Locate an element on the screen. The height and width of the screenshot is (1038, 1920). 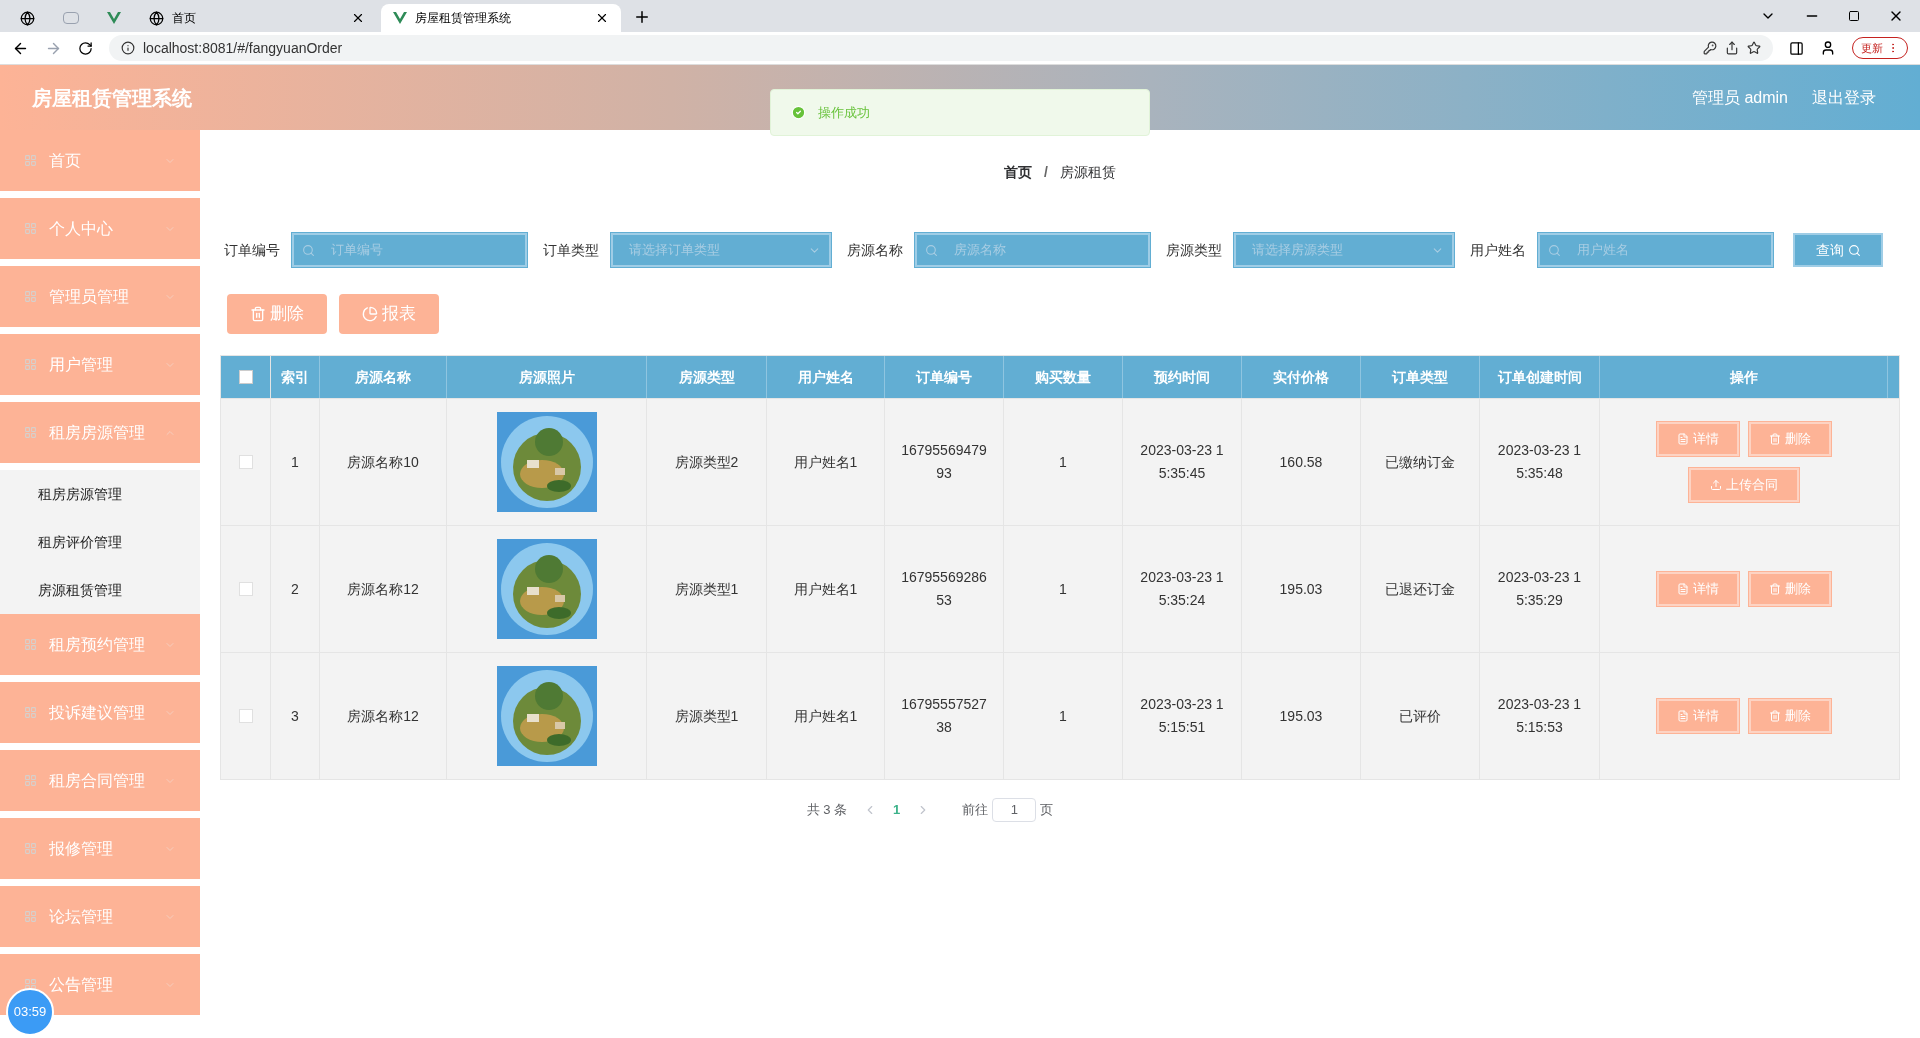
table-cell-text: 160.58 is located at coordinates (1301, 462).